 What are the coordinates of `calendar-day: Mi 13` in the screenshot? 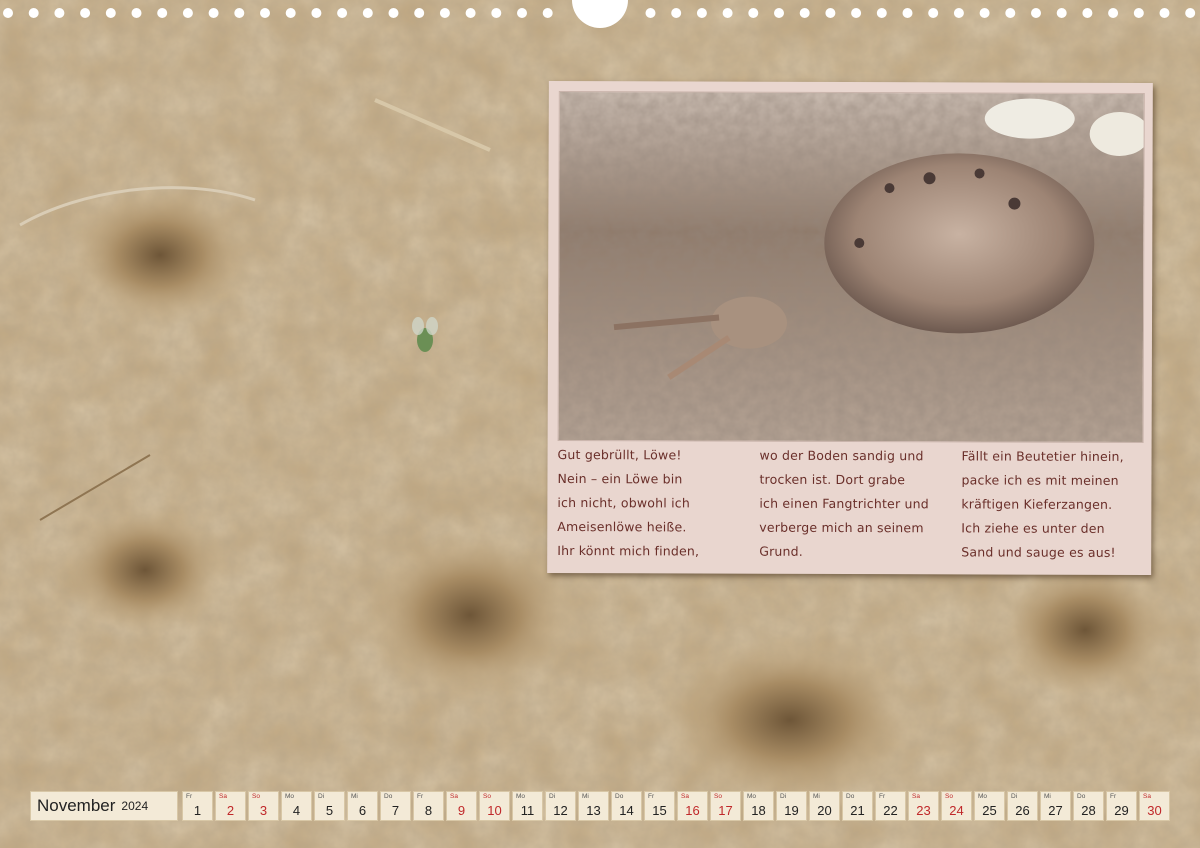 It's located at (593, 806).